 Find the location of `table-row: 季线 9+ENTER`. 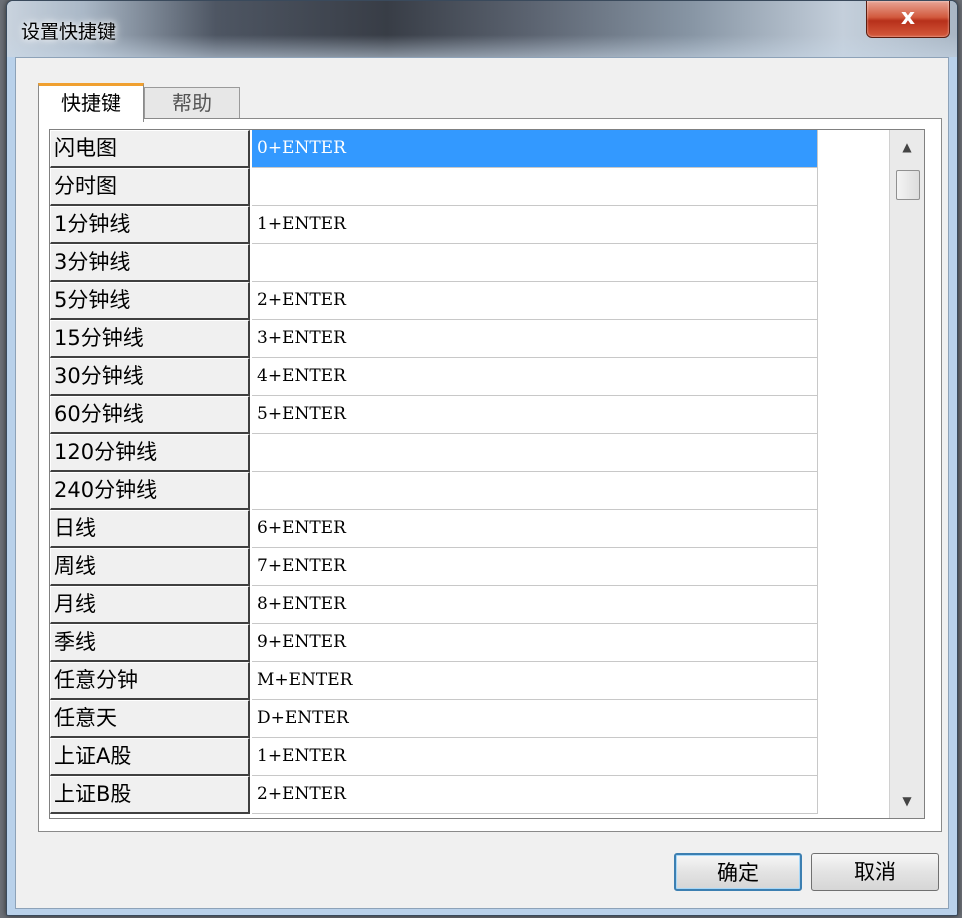

table-row: 季线 9+ENTER is located at coordinates (435, 643).